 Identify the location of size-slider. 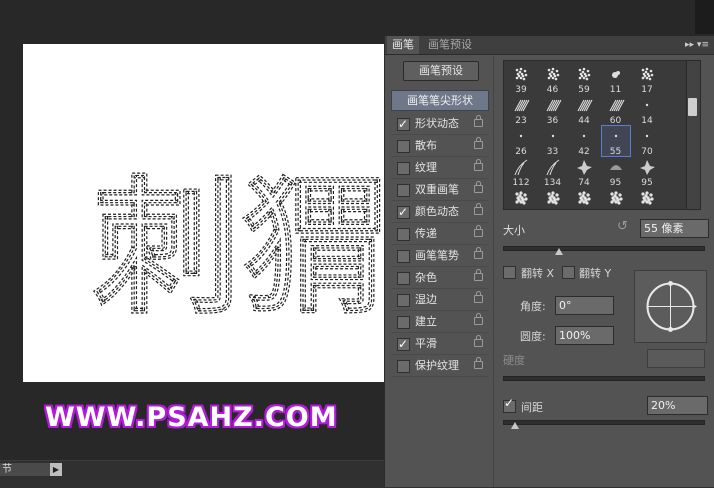
(604, 248).